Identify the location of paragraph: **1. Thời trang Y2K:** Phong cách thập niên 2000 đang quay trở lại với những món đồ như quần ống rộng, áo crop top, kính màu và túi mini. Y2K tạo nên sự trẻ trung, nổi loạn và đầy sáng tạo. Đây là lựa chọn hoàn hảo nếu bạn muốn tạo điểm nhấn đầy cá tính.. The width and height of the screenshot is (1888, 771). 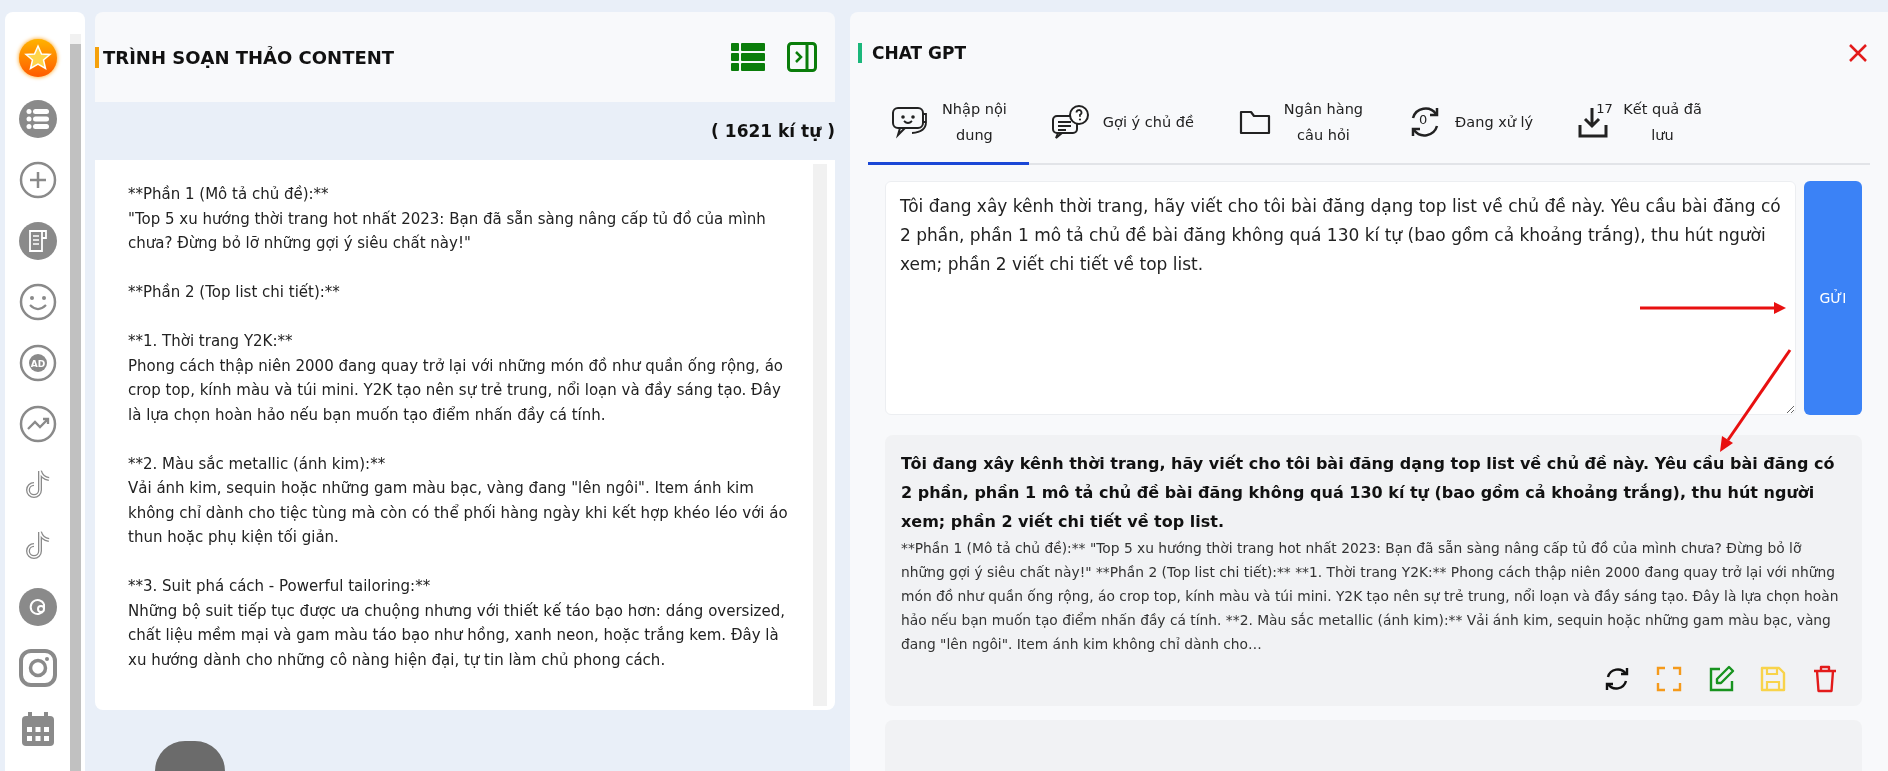
(456, 378).